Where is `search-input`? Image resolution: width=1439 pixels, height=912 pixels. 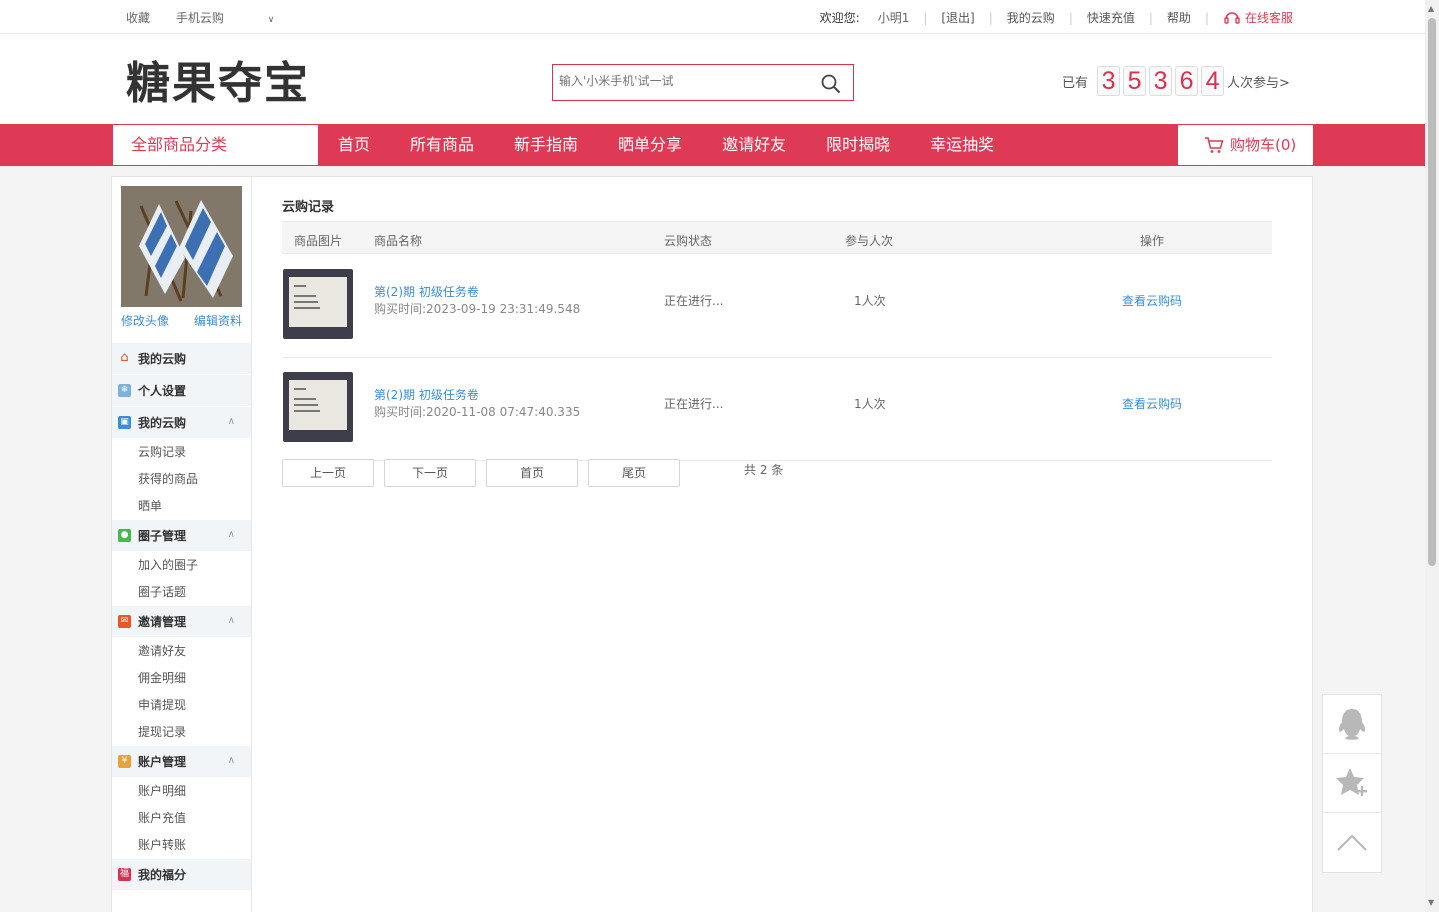
search-input is located at coordinates (684, 81).